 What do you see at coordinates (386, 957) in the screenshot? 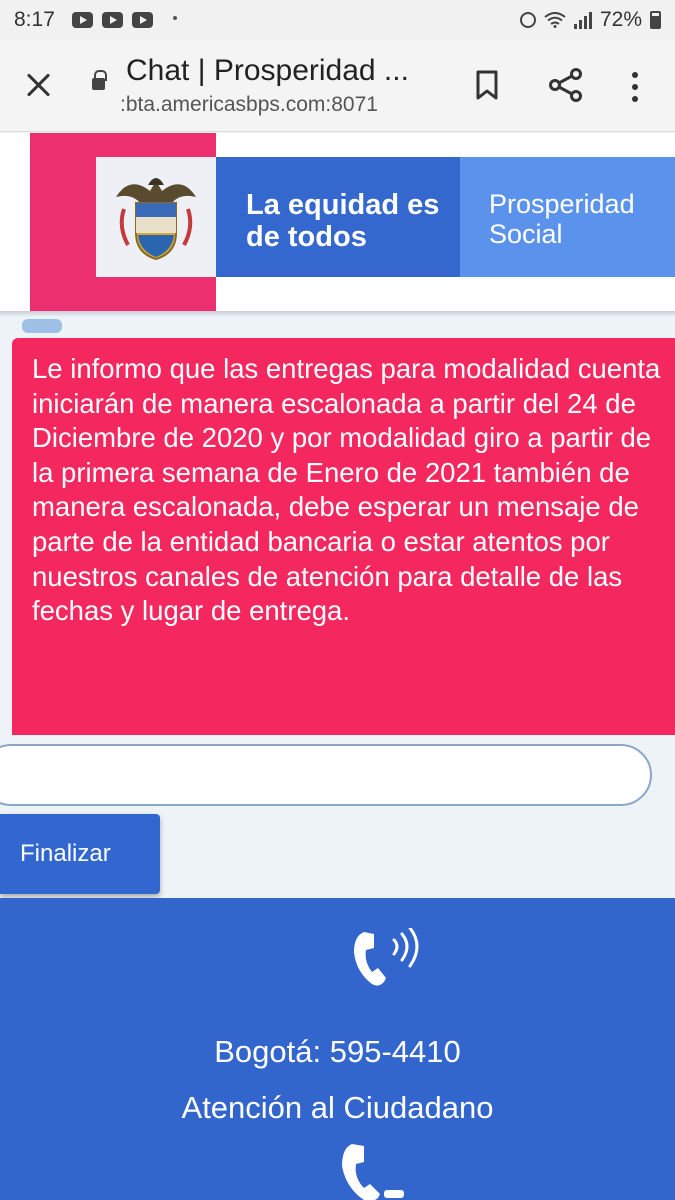
I see `phone-ringing-icon` at bounding box center [386, 957].